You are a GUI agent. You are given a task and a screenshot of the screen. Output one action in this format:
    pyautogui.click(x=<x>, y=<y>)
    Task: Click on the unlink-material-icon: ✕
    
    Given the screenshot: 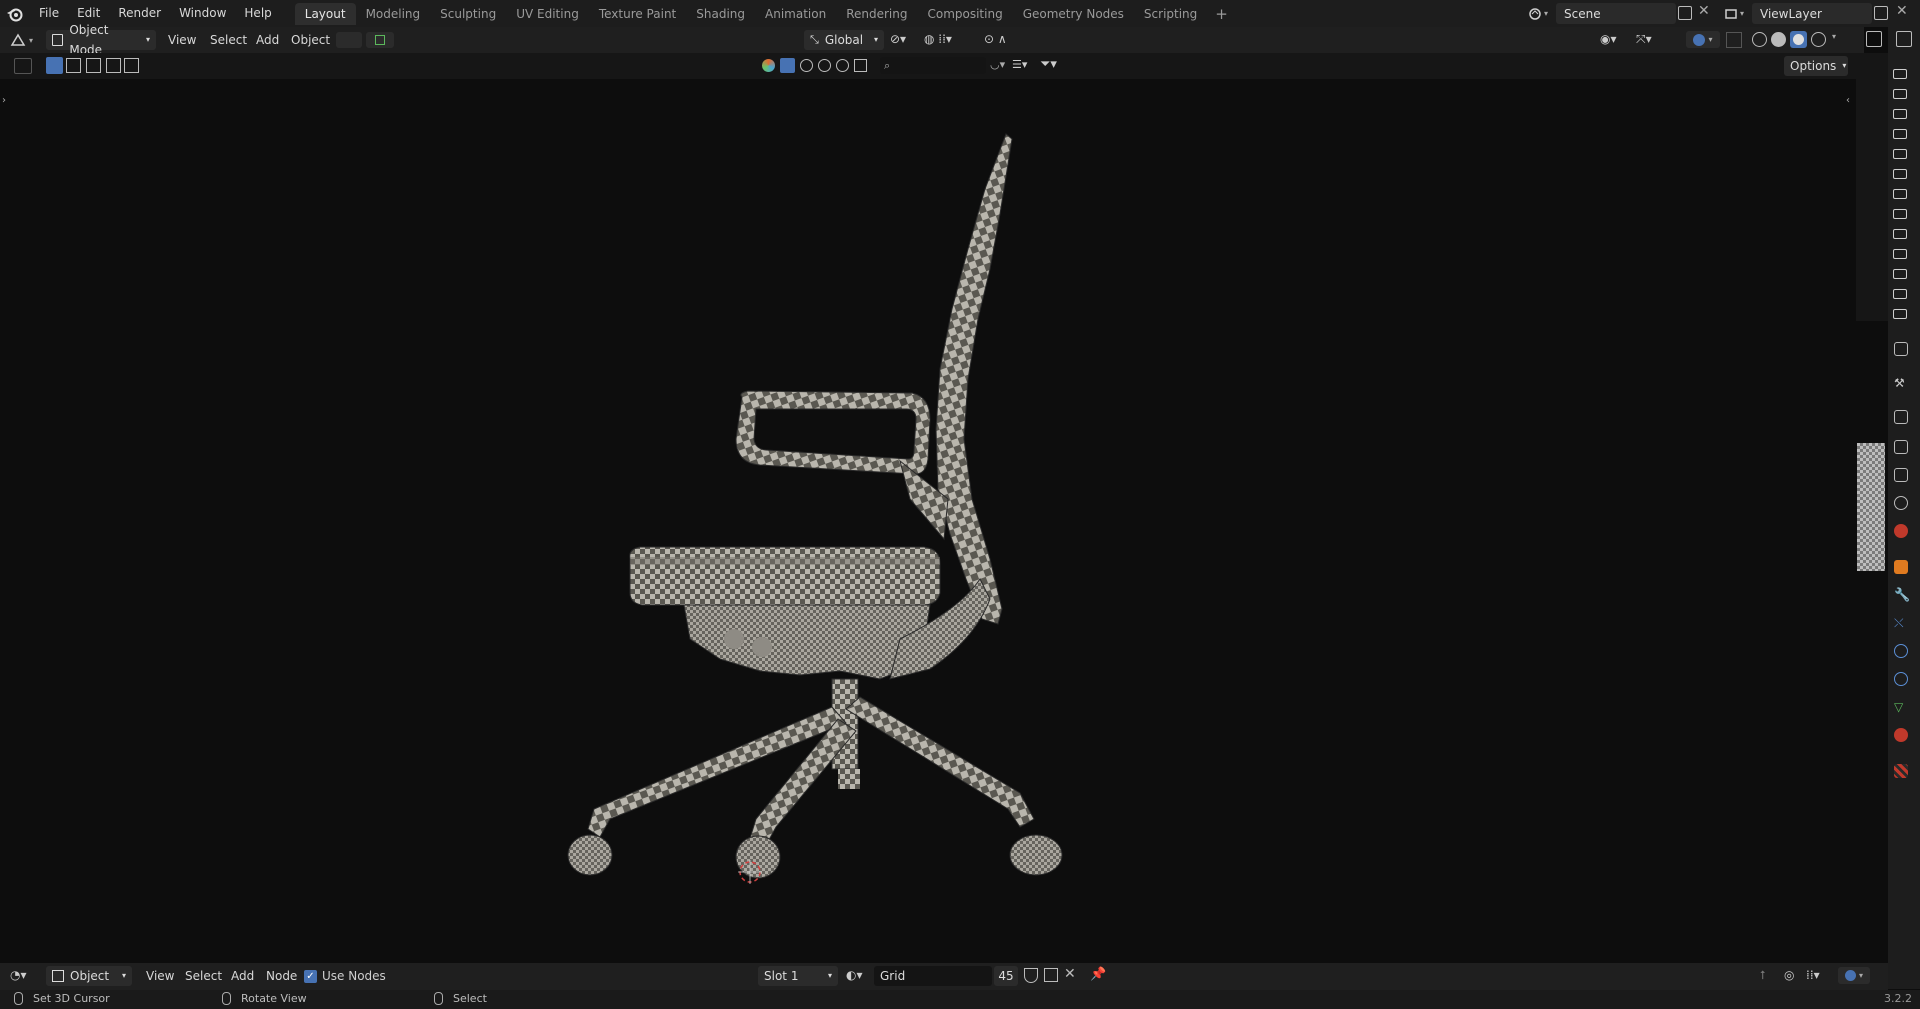 What is the action you would take?
    pyautogui.click(x=1070, y=974)
    